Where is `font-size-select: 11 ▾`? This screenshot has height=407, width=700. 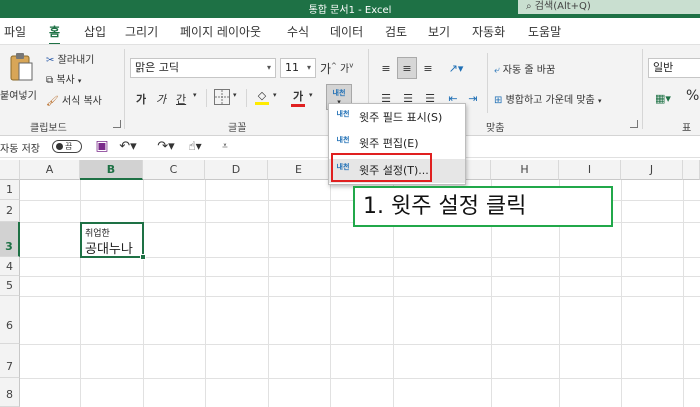 font-size-select: 11 ▾ is located at coordinates (298, 68).